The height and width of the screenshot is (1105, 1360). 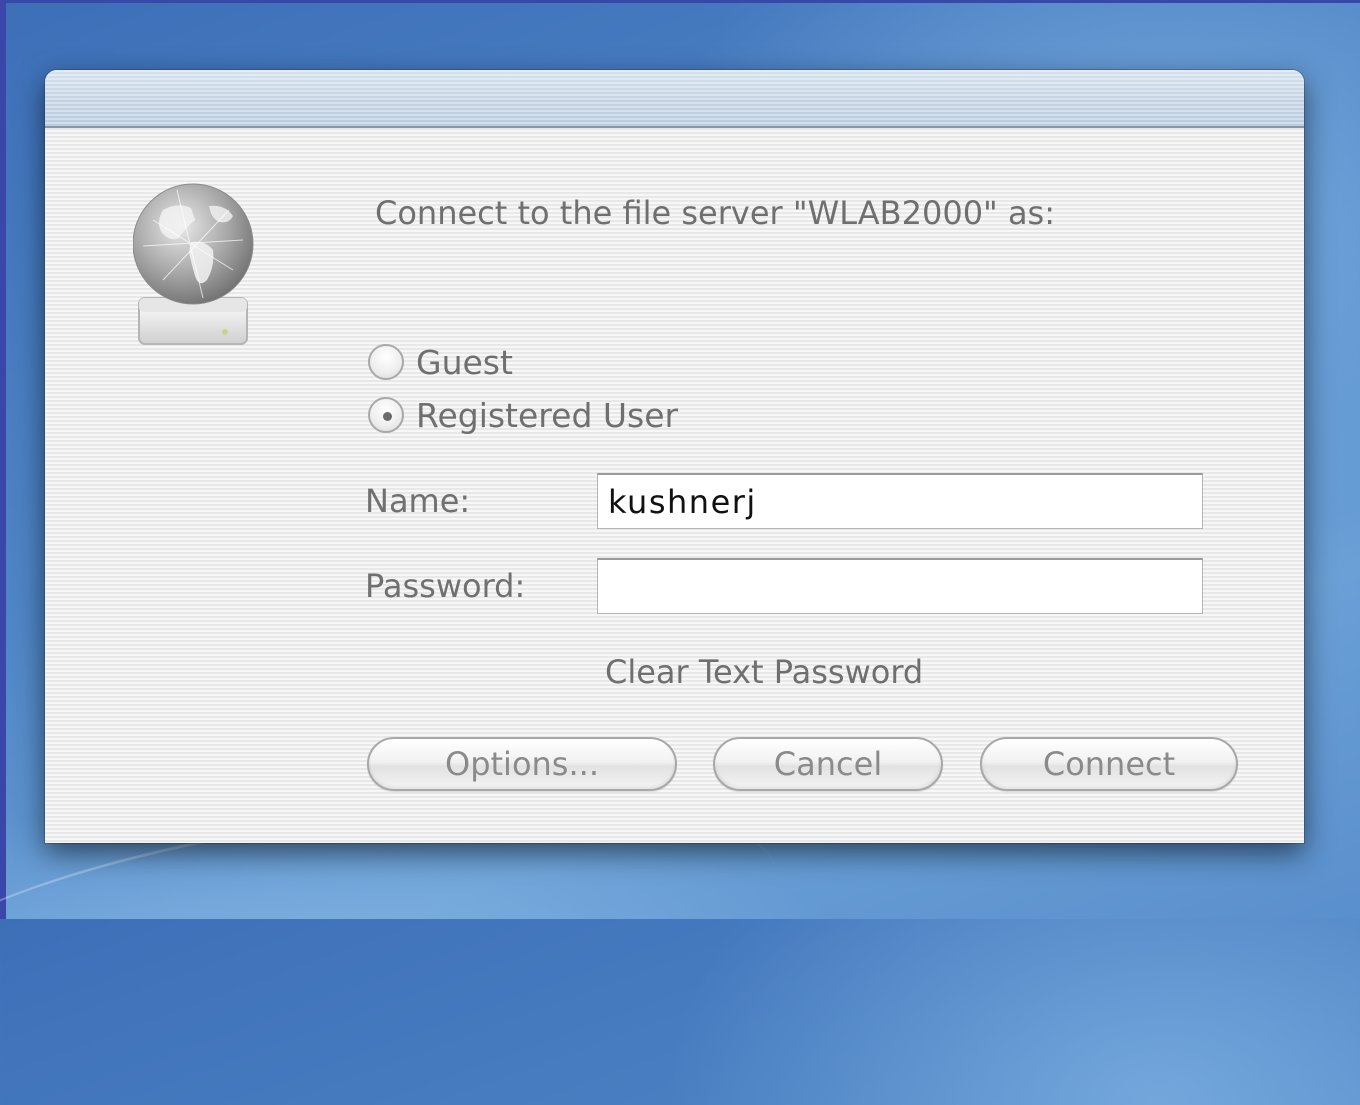 I want to click on clear-text-password-note: Clear Text Password, so click(x=764, y=672).